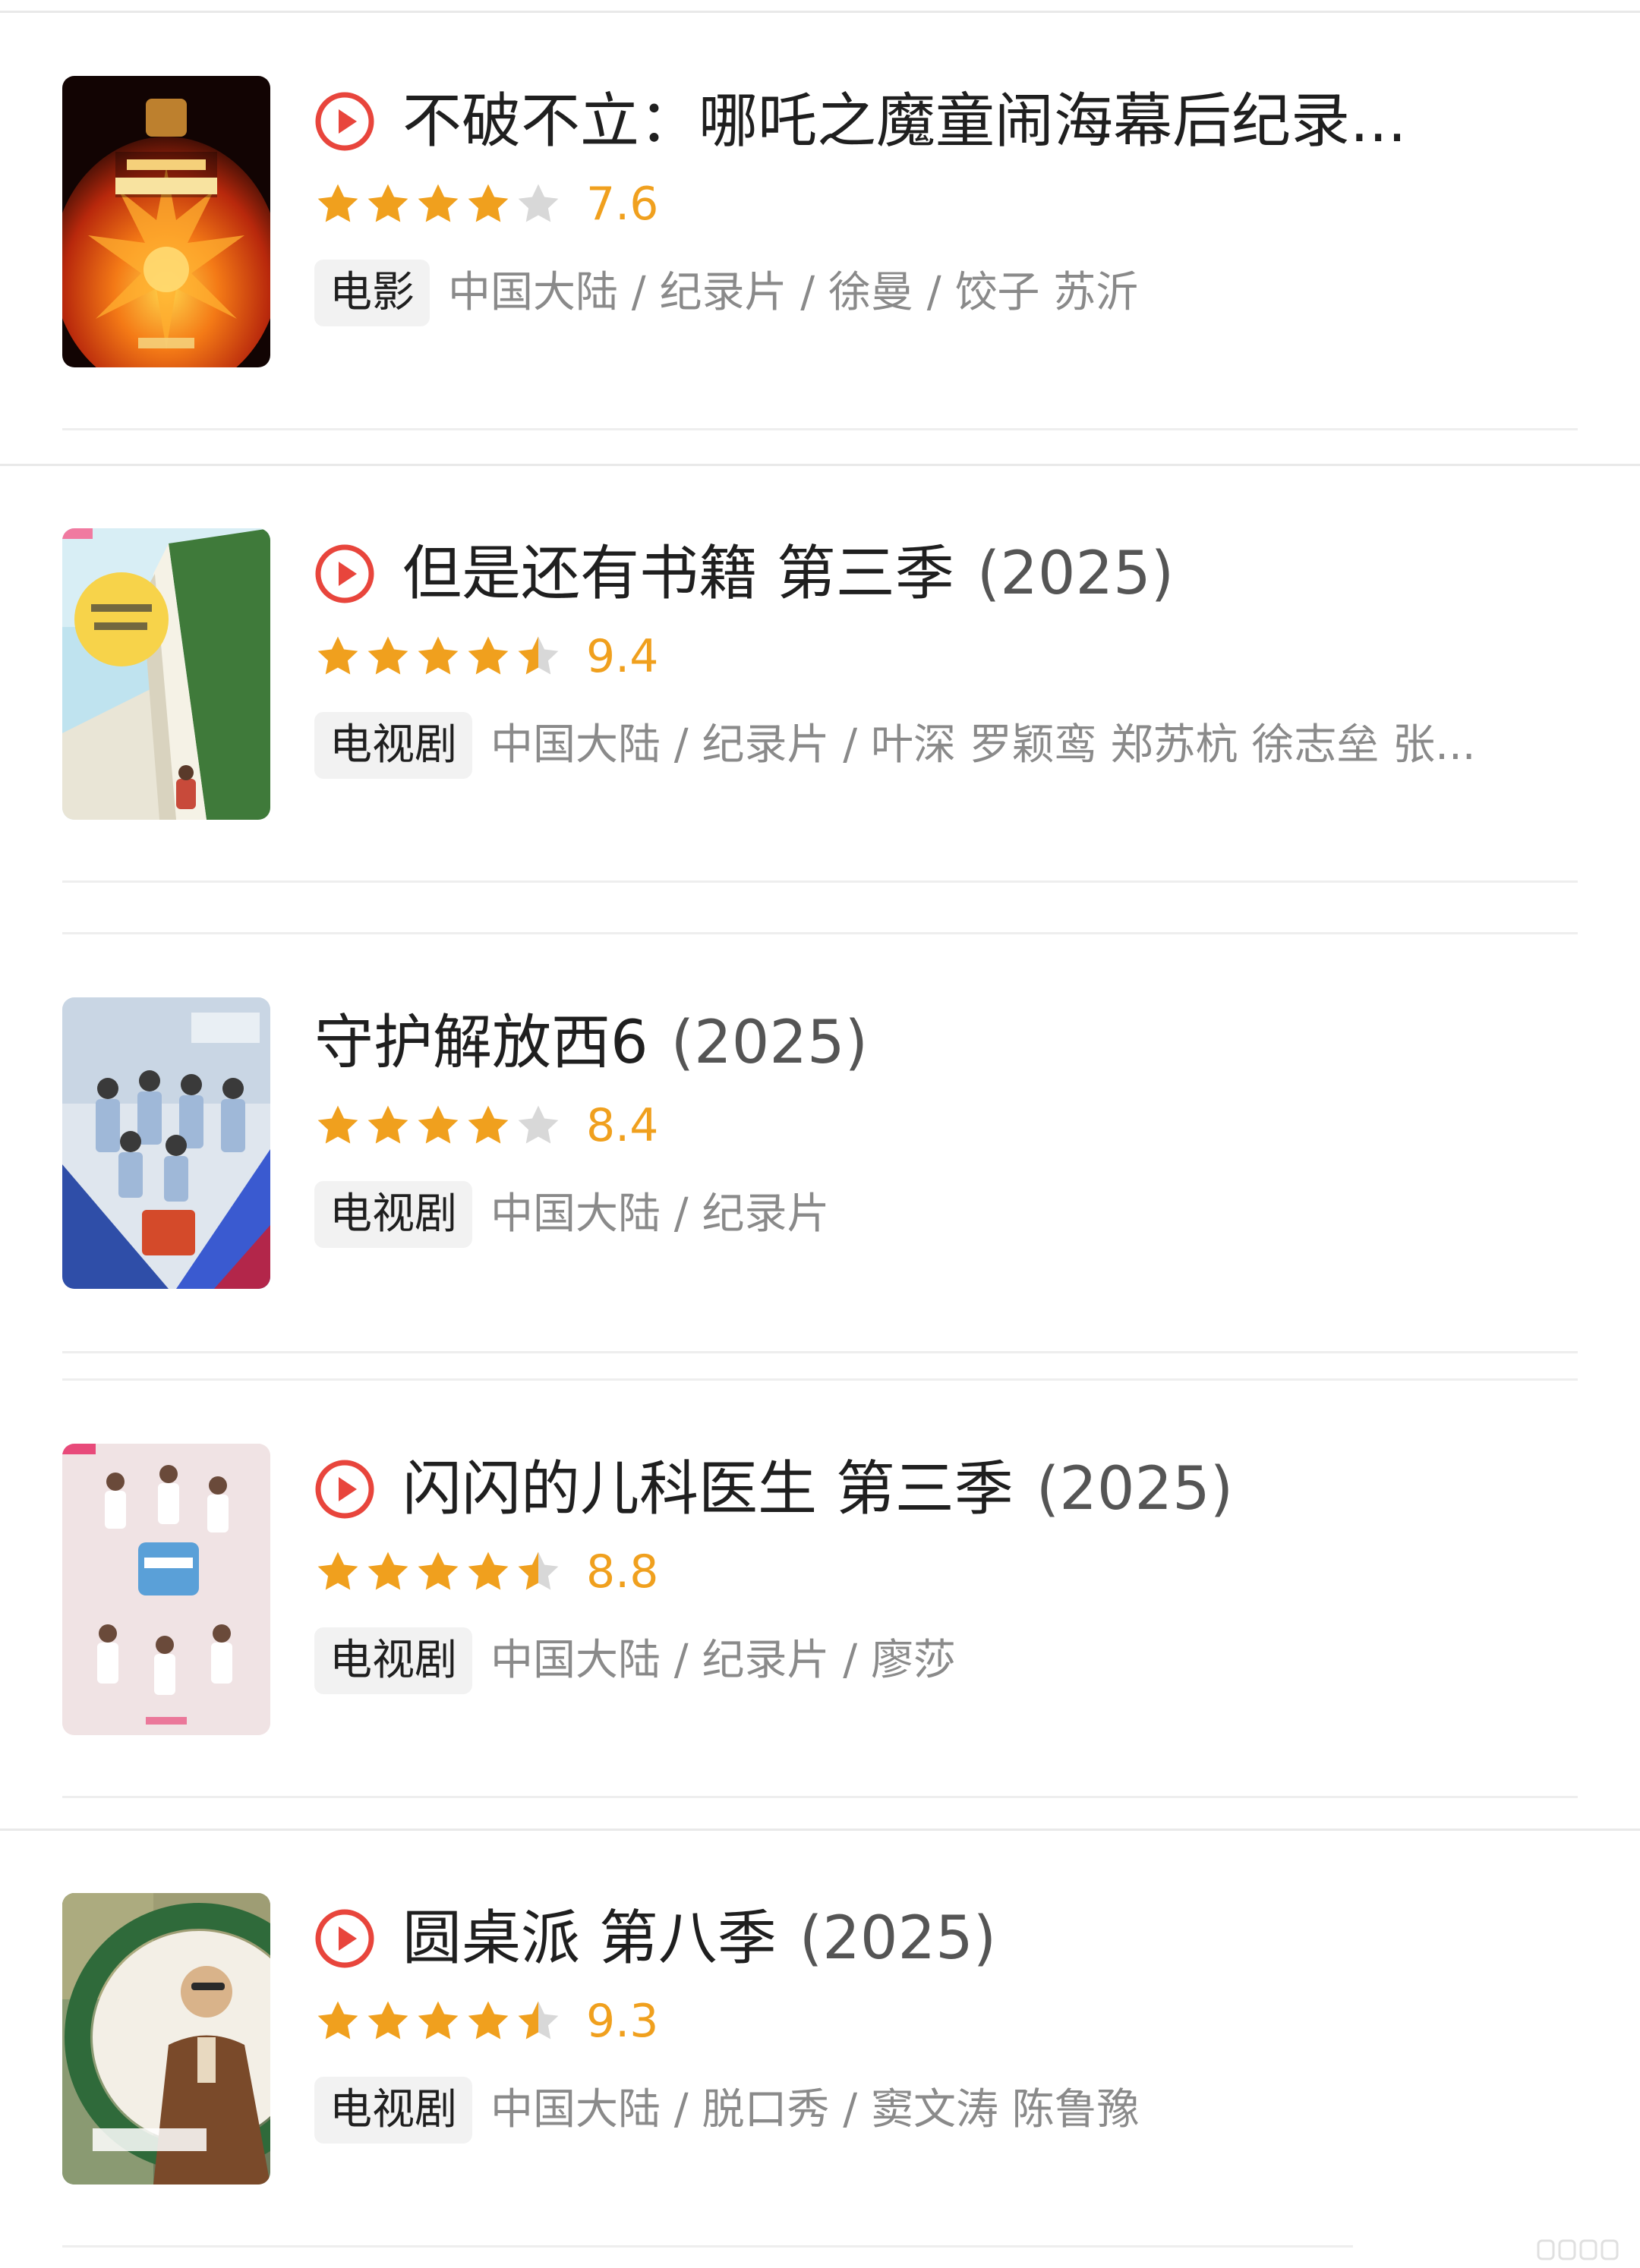  I want to click on meta-row: 电视剧 中国大陆 / 脱口秀 / 窦文涛 陈鲁豫, so click(945, 2110).